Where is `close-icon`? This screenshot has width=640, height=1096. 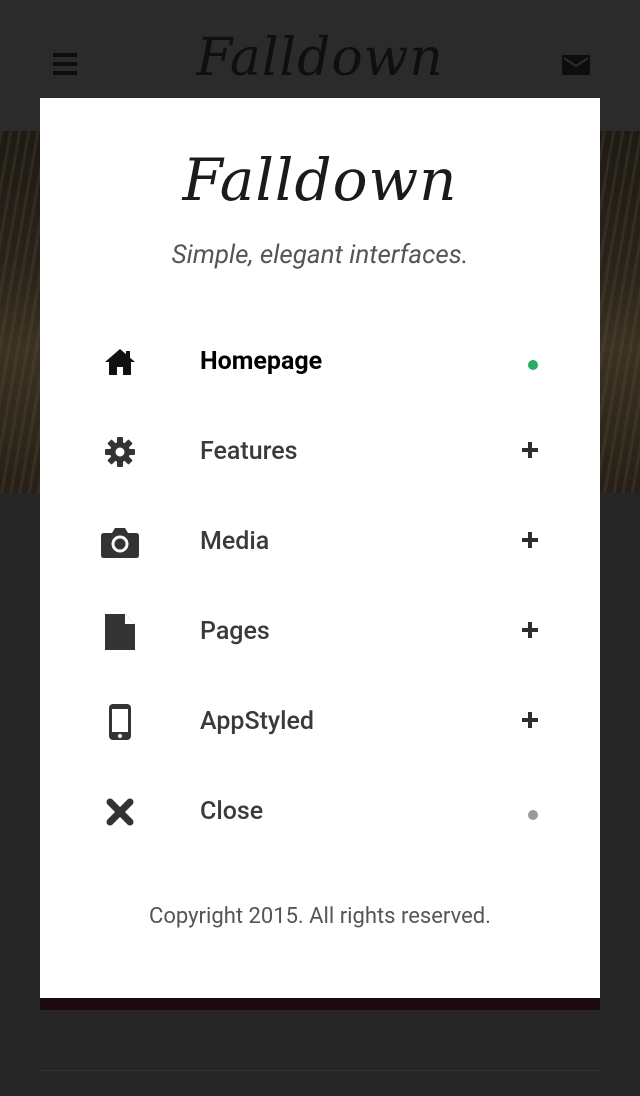
close-icon is located at coordinates (120, 812).